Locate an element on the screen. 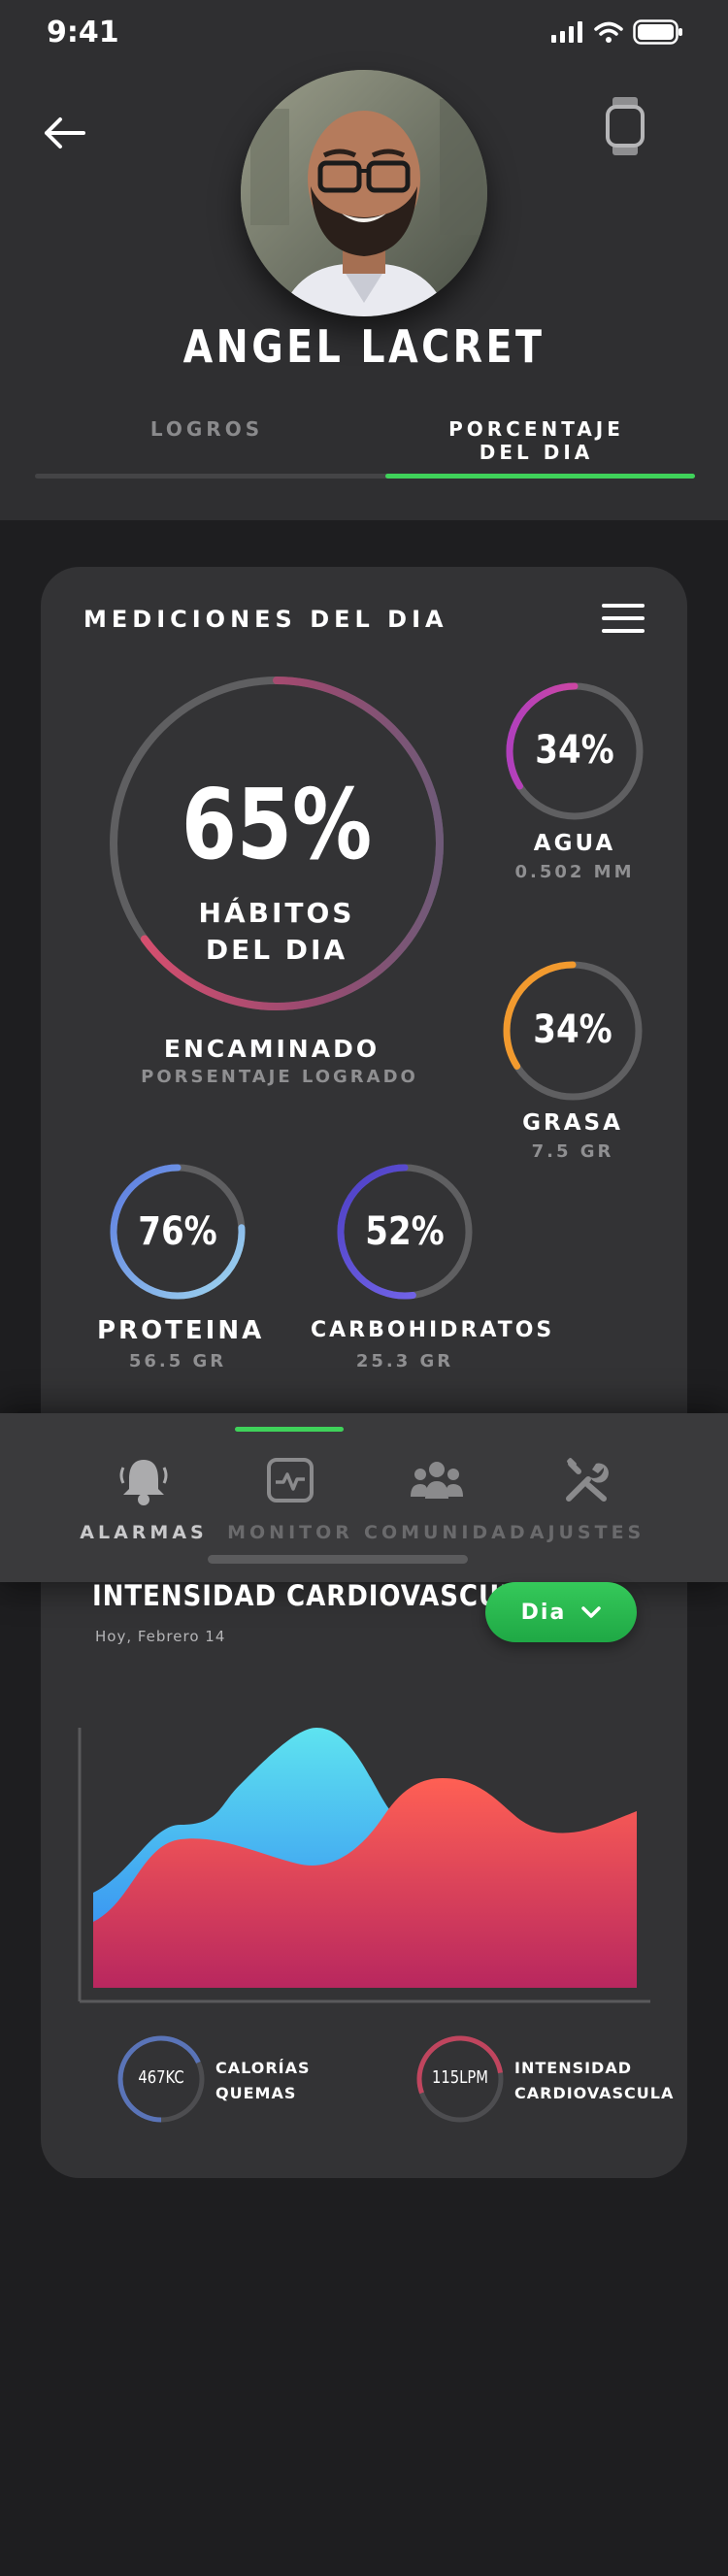  period-dropdown: Dia is located at coordinates (561, 1612).